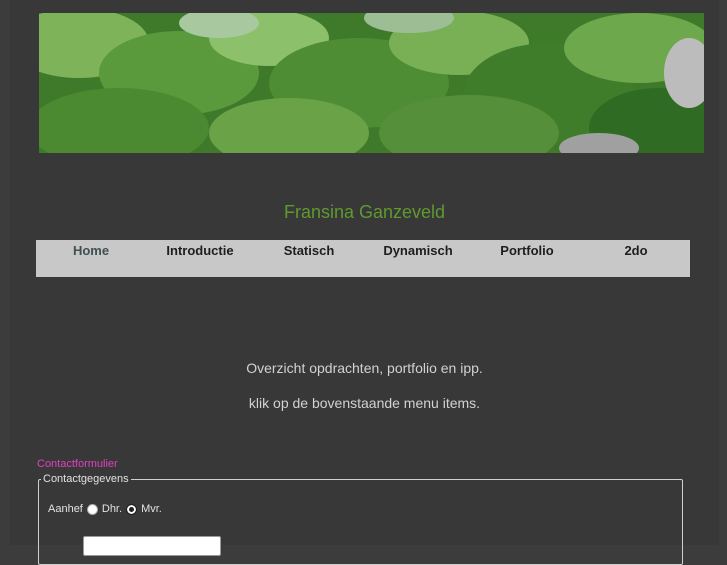 The width and height of the screenshot is (727, 565). I want to click on radio-dhr-label: Dhr., so click(112, 509).